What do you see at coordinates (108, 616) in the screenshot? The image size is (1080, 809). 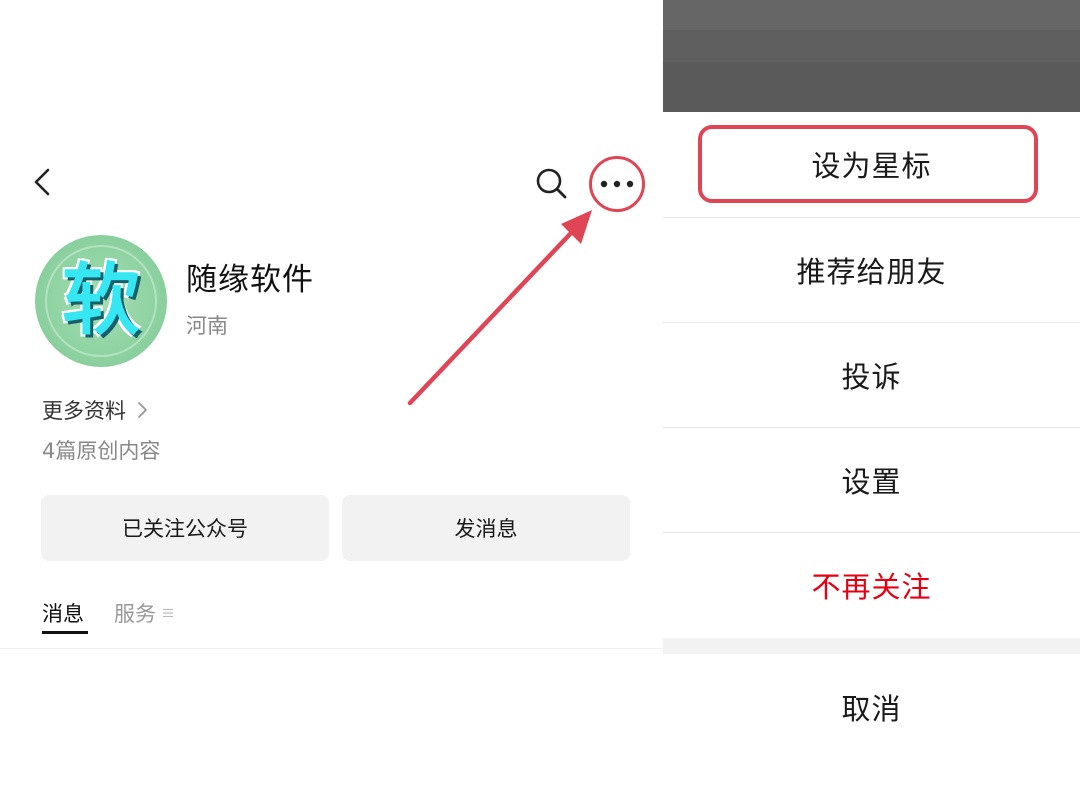 I see `profile-tabs: 消息 服务` at bounding box center [108, 616].